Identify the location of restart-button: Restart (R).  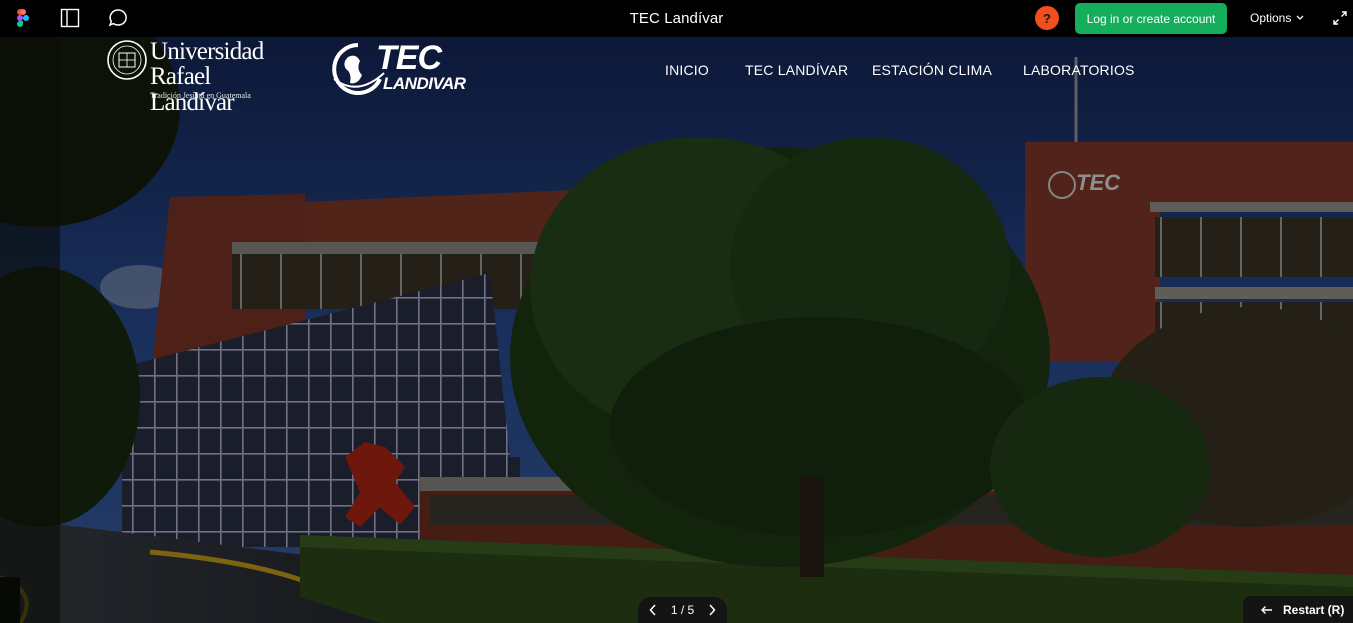
(1298, 609).